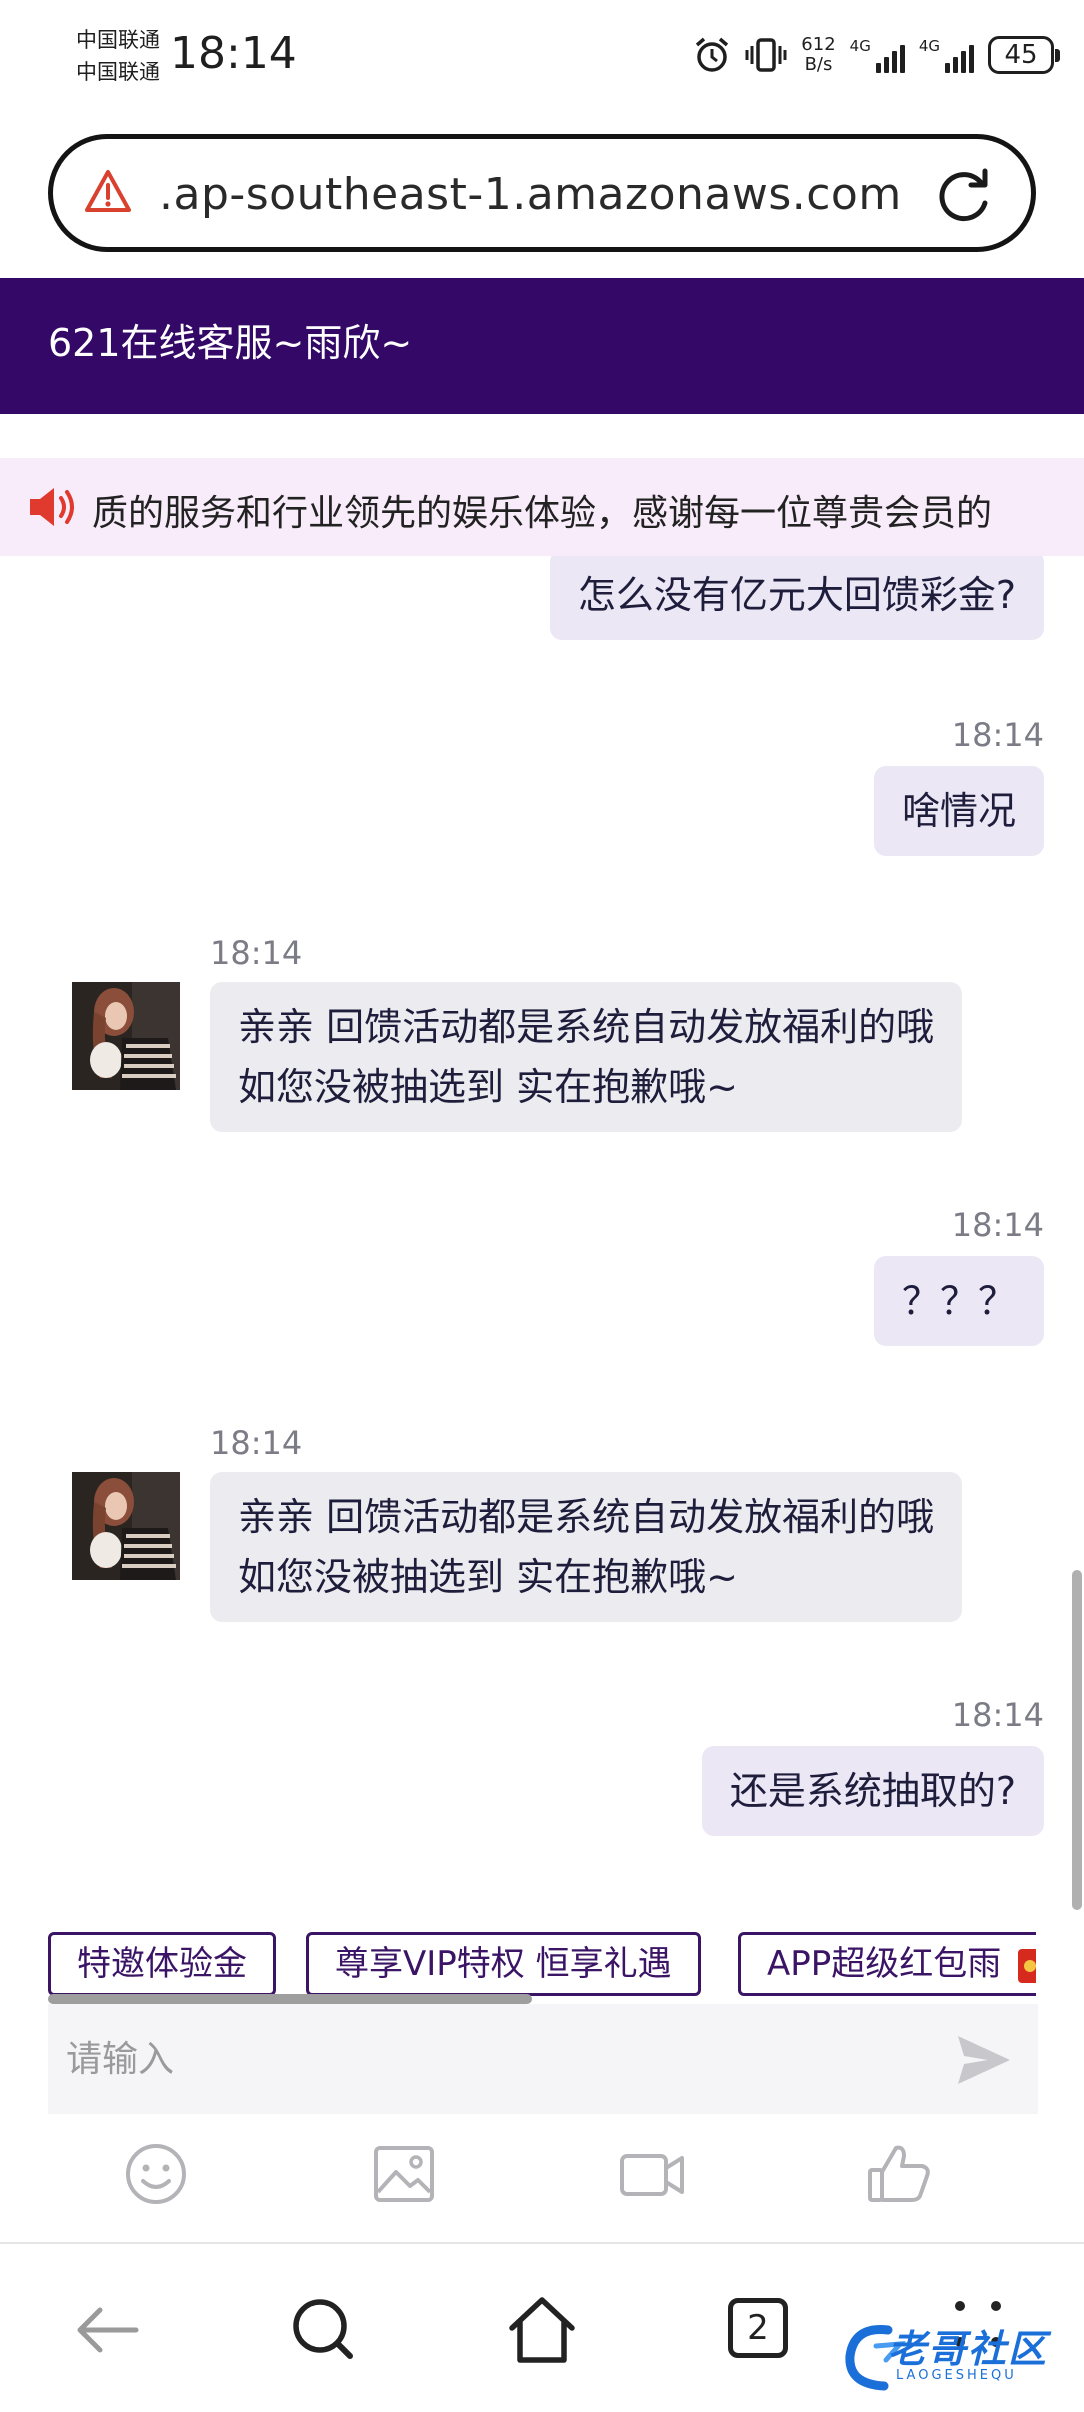 This screenshot has width=1084, height=2412. What do you see at coordinates (956, 2375) in the screenshot?
I see `watermark-subtext: LAOGESHEQU` at bounding box center [956, 2375].